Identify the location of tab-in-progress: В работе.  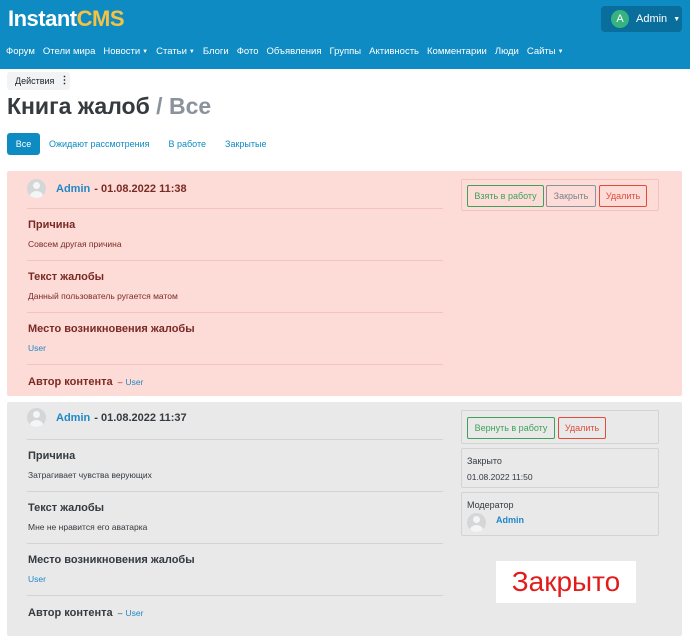
(188, 144).